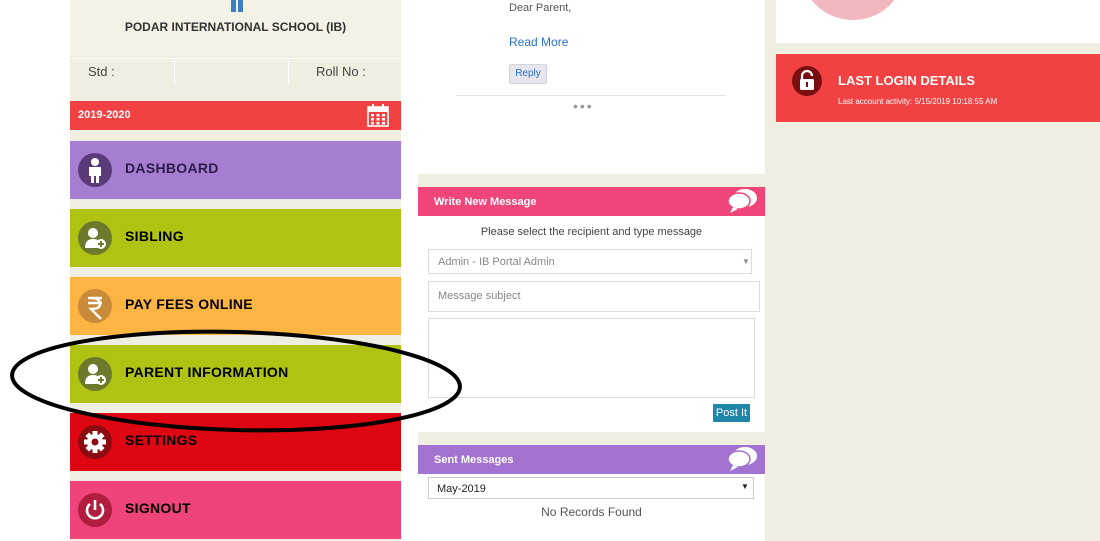  Describe the element at coordinates (158, 508) in the screenshot. I see `nav-label: SIGNOUT` at that location.